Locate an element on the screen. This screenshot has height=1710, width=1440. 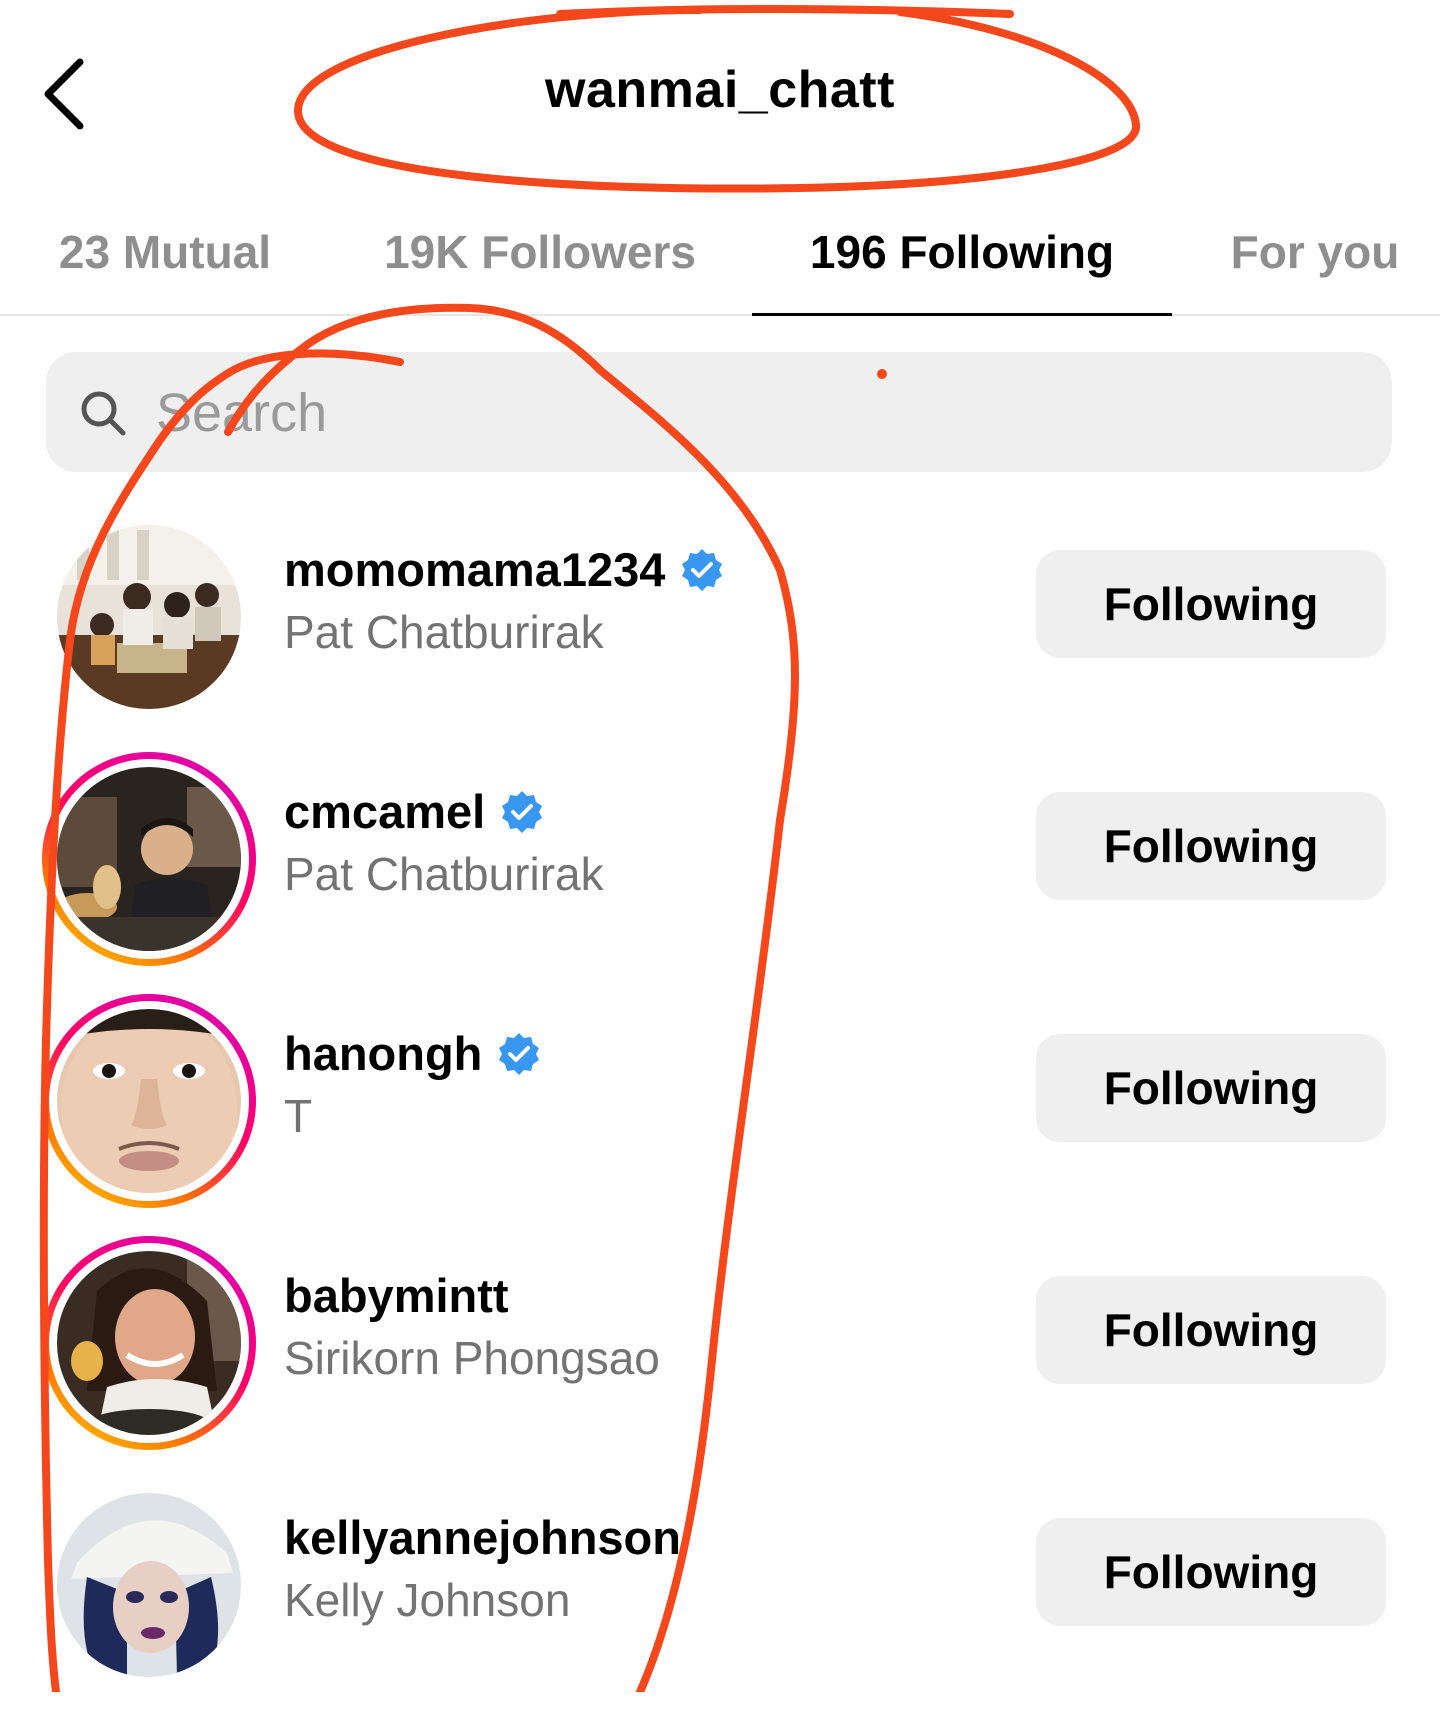
search-input is located at coordinates (756, 413).